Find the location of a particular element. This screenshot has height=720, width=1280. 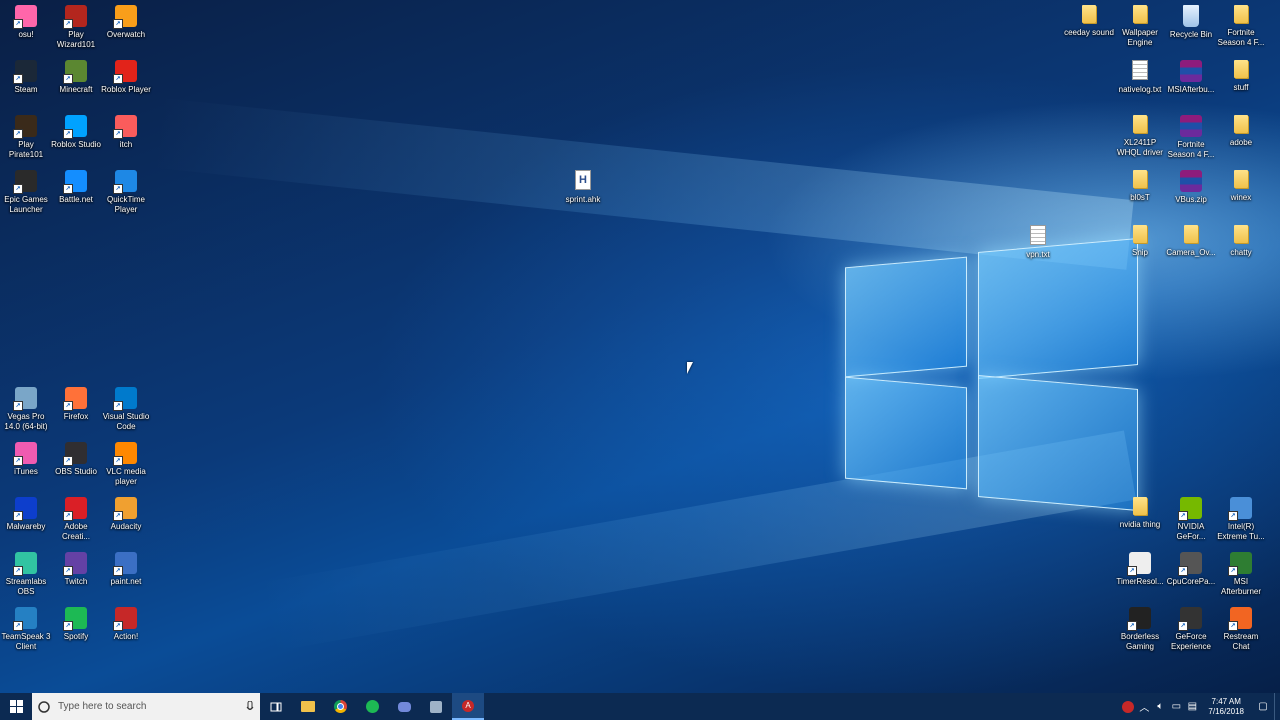

desktop-icon: ↗ Battle.net is located at coordinates (76, 187).